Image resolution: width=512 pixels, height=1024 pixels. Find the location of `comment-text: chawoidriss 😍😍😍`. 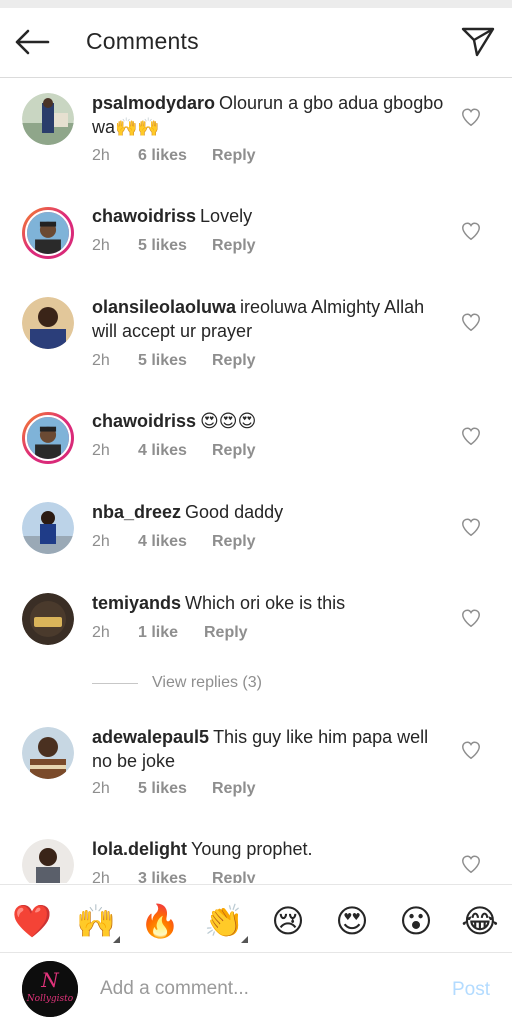

comment-text: chawoidriss 😍😍😍 is located at coordinates (270, 421).